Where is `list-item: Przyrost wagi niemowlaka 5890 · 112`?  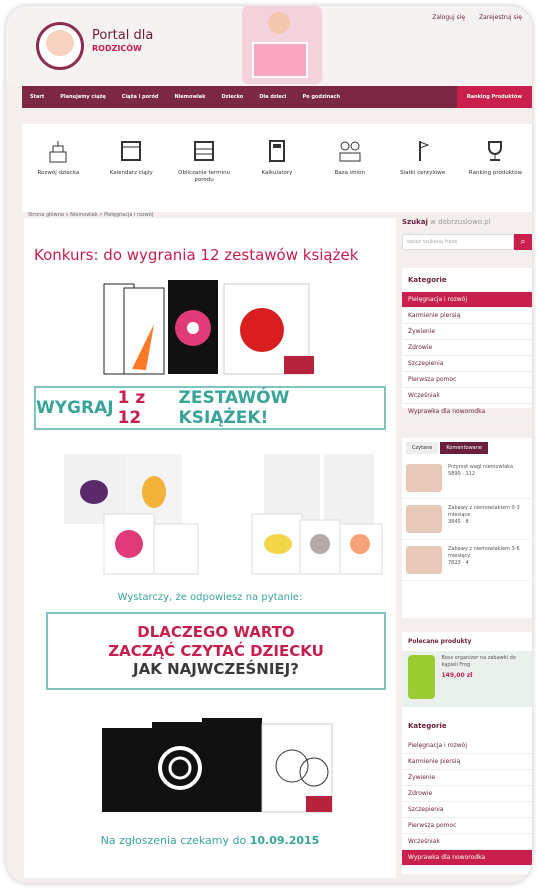
list-item: Przyrost wagi niemowlaka 5890 · 112 is located at coordinates (467, 478).